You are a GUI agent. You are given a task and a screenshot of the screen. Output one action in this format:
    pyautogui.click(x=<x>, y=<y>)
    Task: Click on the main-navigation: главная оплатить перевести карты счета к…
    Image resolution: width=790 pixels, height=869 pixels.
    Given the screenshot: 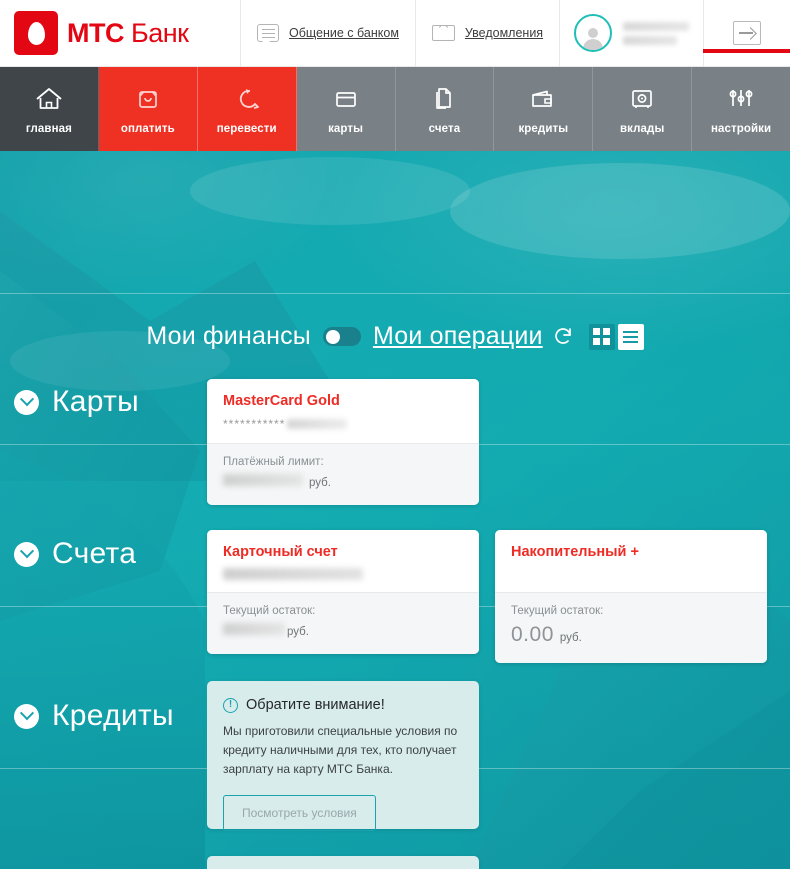 What is the action you would take?
    pyautogui.click(x=395, y=113)
    